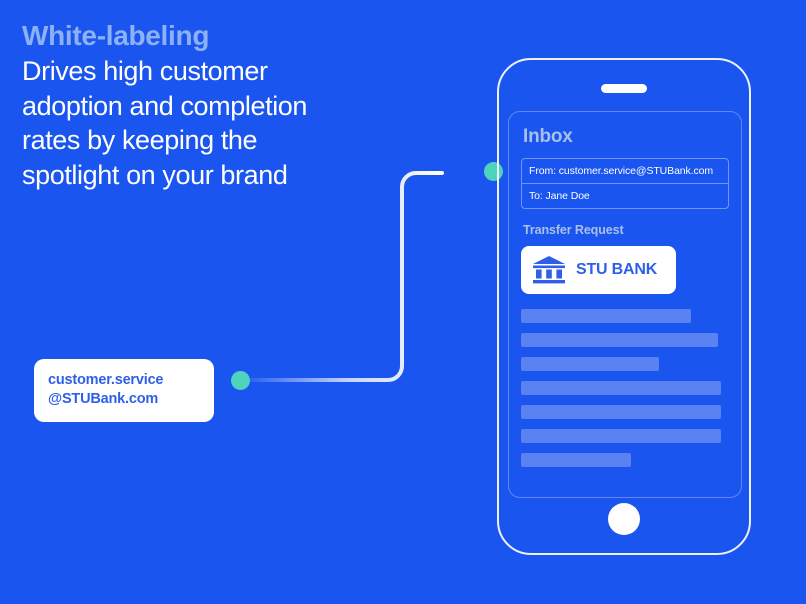  Describe the element at coordinates (106, 380) in the screenshot. I see `email-chip-line-1: customer.service` at that location.